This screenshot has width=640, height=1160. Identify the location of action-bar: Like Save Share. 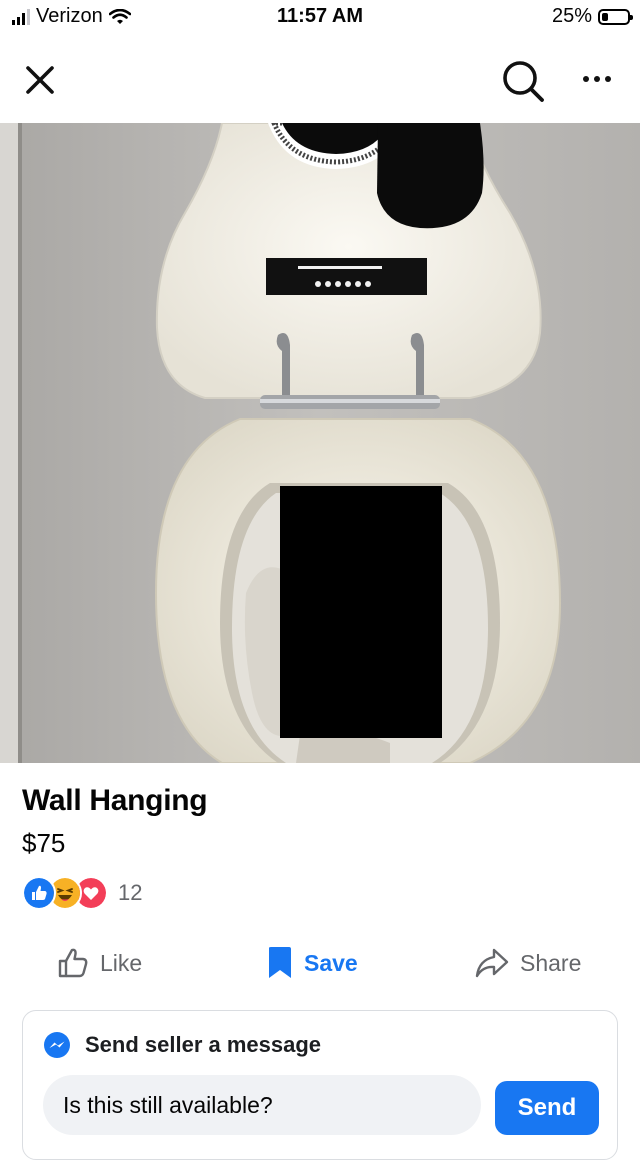
(320, 963).